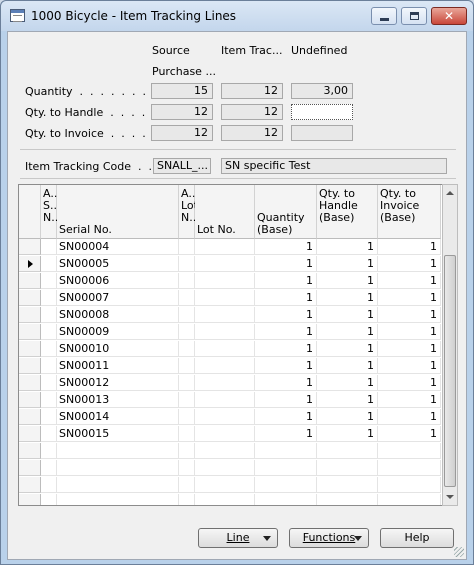 This screenshot has height=565, width=474. What do you see at coordinates (182, 112) in the screenshot?
I see `qty-to-handle-source-field: 12` at bounding box center [182, 112].